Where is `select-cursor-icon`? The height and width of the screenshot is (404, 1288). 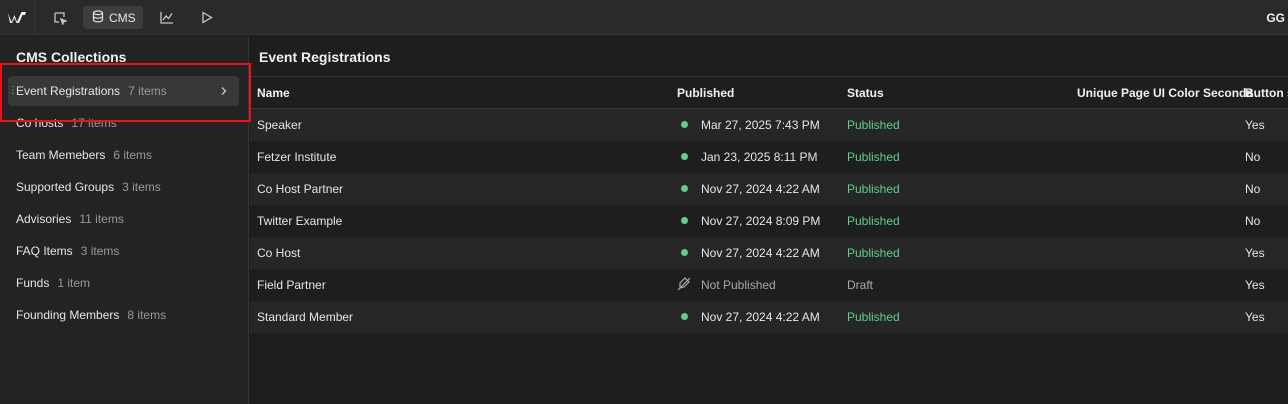 select-cursor-icon is located at coordinates (60, 17).